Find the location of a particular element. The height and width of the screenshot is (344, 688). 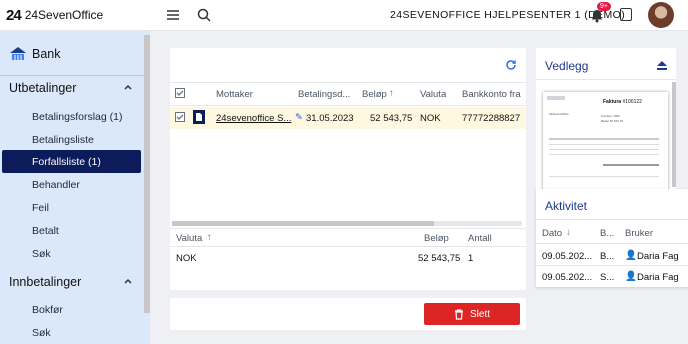

sidebar-item-label: Betalt is located at coordinates (45, 230).